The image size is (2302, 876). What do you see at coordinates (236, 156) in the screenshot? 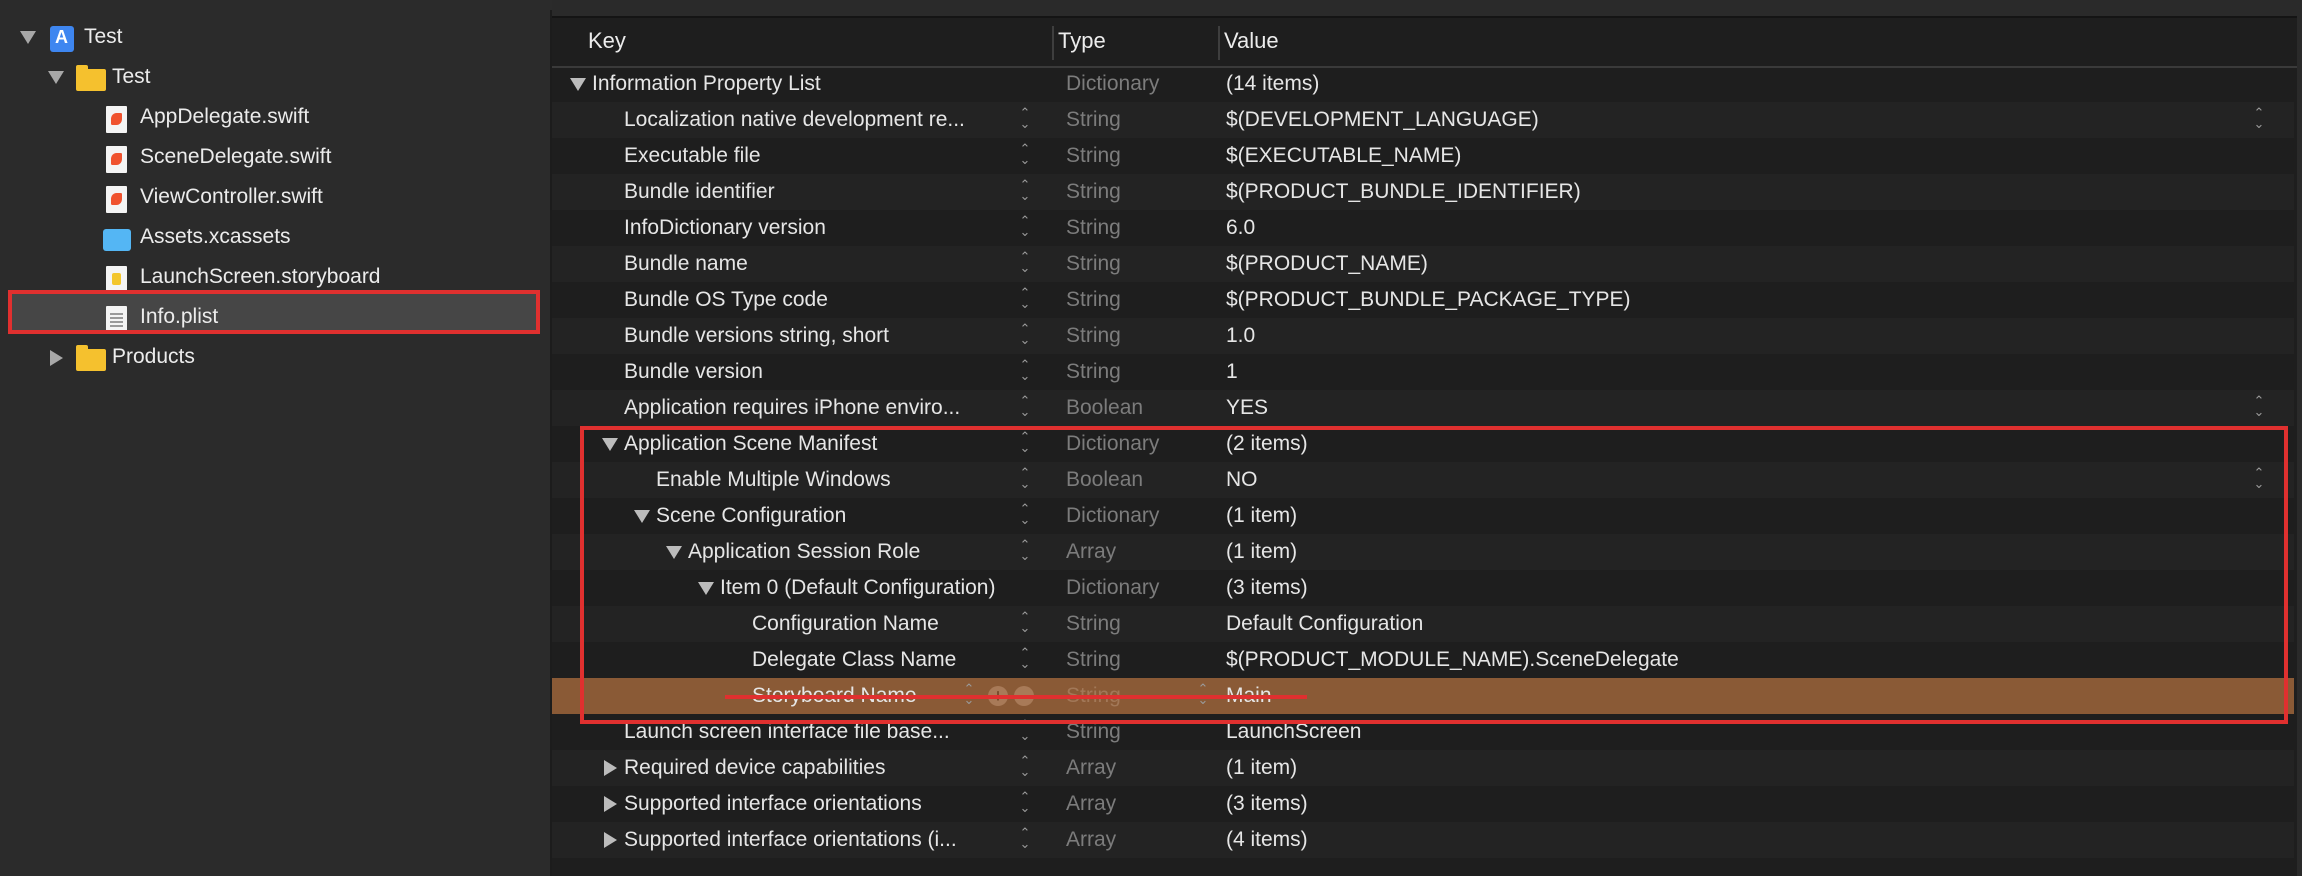
I see `navigator-item-label: SceneDelegate.swift` at bounding box center [236, 156].